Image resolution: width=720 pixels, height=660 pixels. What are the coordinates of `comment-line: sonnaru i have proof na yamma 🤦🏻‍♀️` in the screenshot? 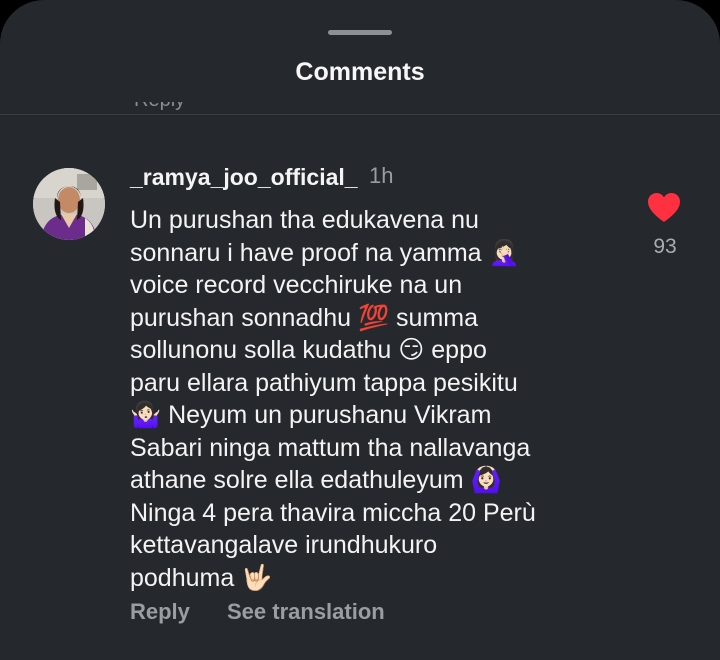 It's located at (325, 252).